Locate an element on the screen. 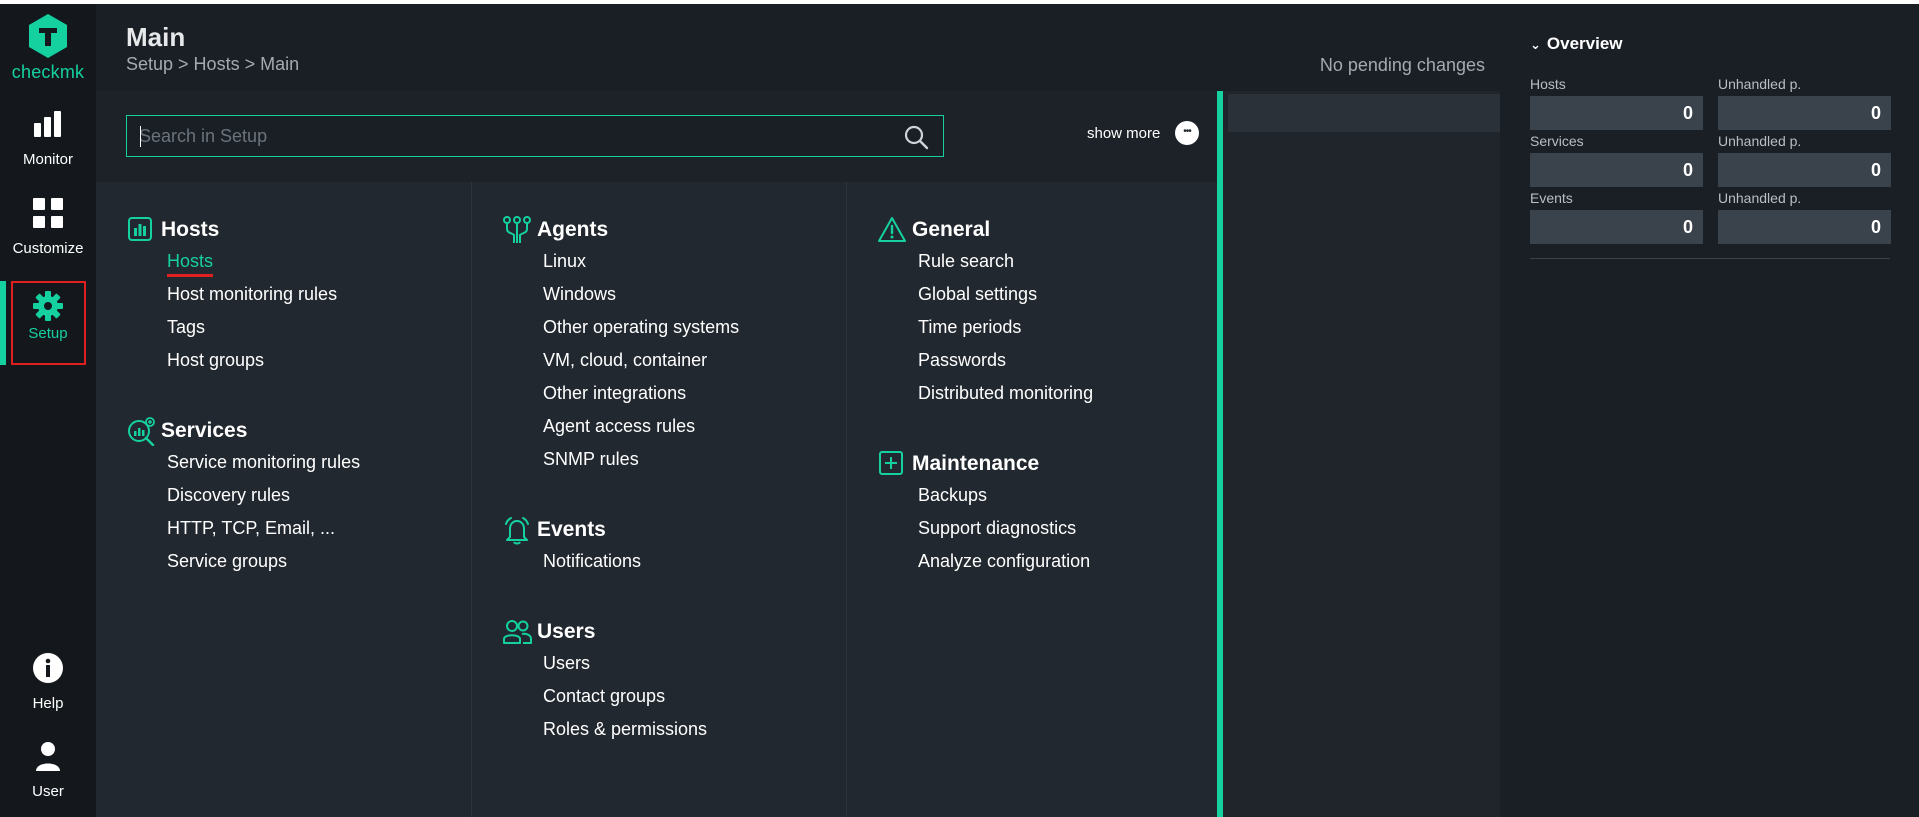 The image size is (1919, 817). overview-title: Overview is located at coordinates (1584, 43).